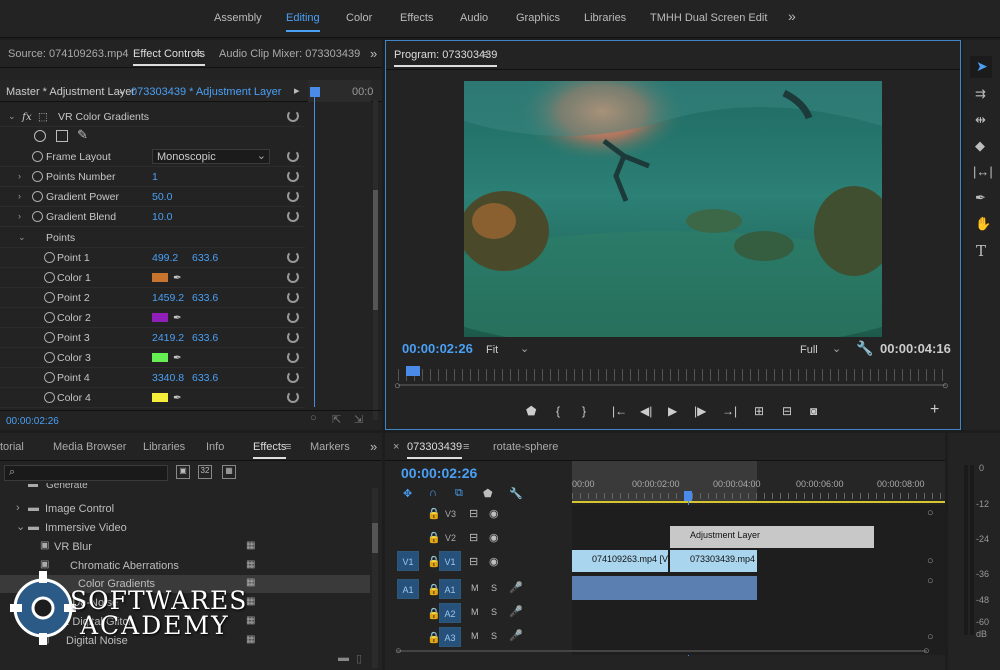  What do you see at coordinates (205, 378) in the screenshot?
I see `point-4-y: 633.6` at bounding box center [205, 378].